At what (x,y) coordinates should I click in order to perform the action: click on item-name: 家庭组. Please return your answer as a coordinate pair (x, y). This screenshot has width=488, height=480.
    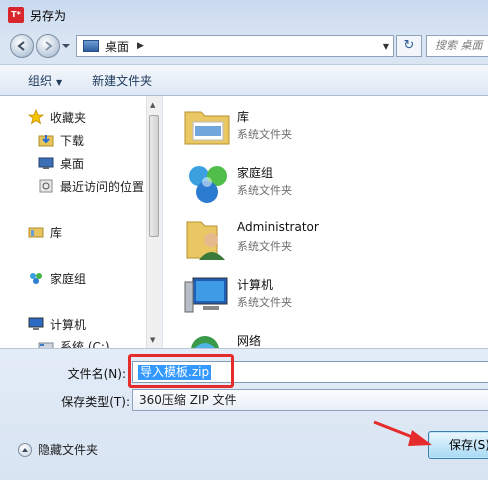
    Looking at the image, I should click on (255, 173).